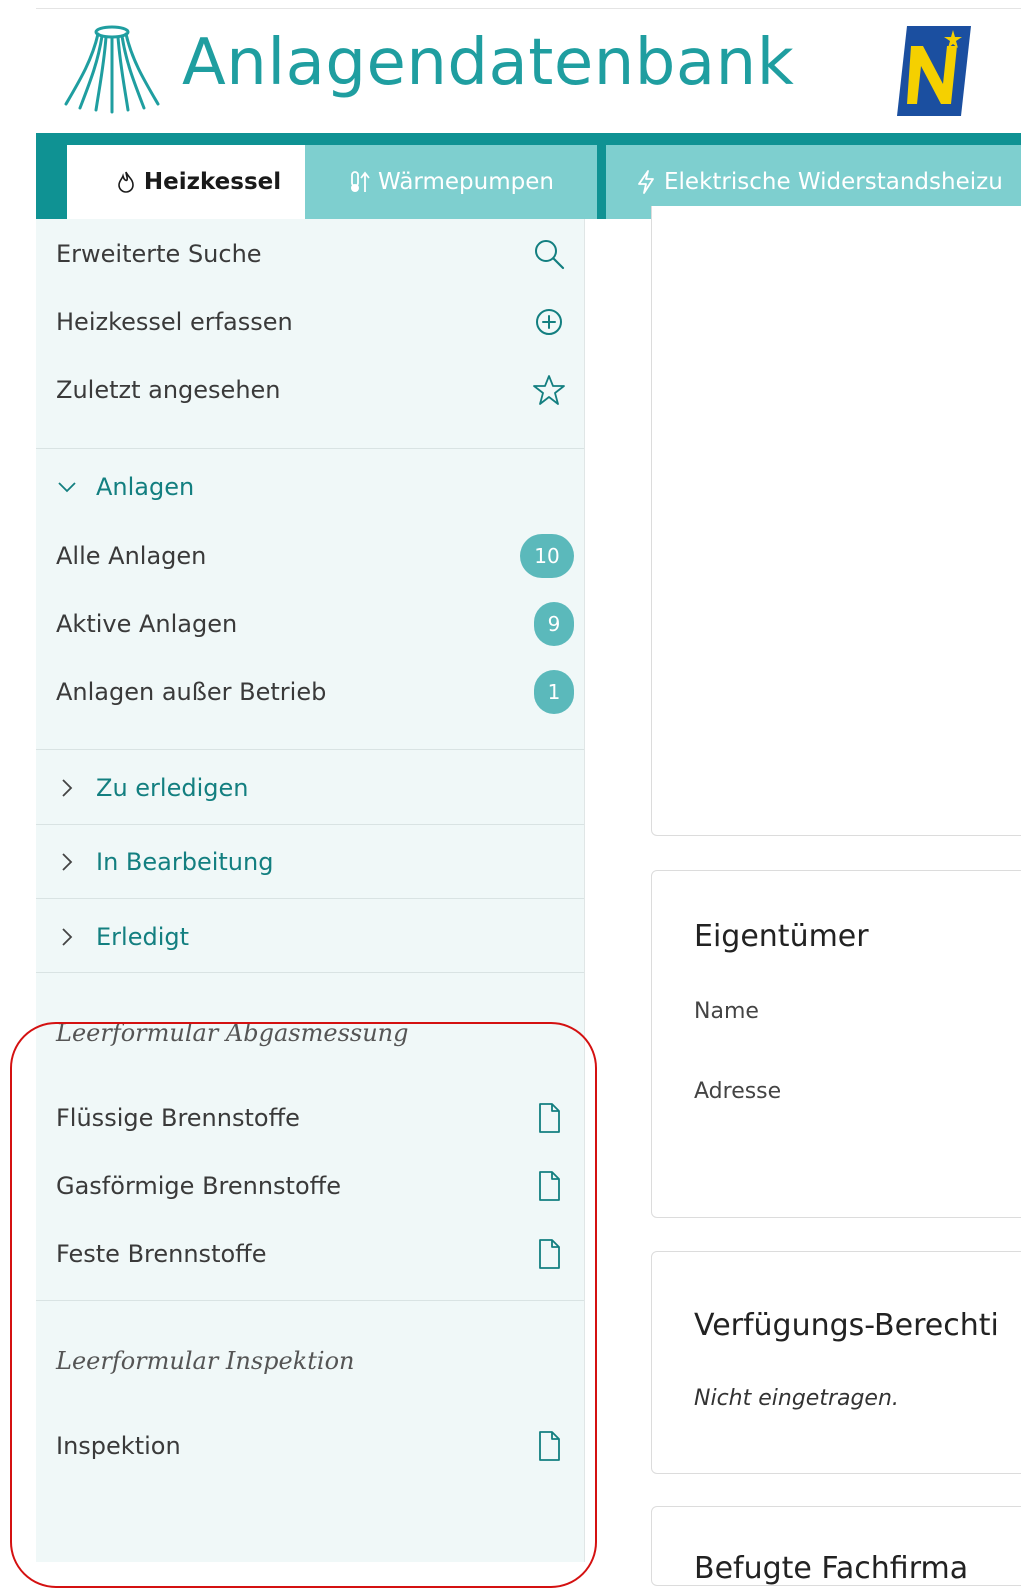  I want to click on sidebar-item-label: Erweiterte Suche, so click(159, 254).